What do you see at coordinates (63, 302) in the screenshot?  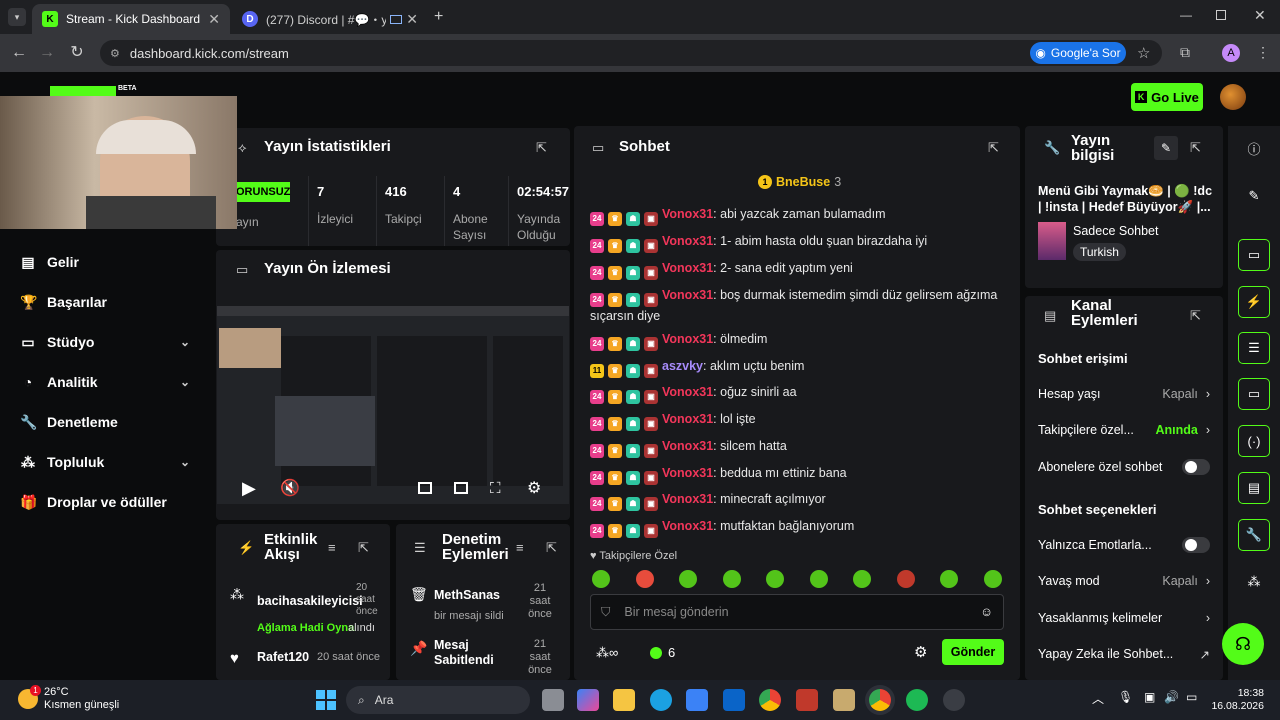 I see `sidebar-item-1: 🏆 Başarılar` at bounding box center [63, 302].